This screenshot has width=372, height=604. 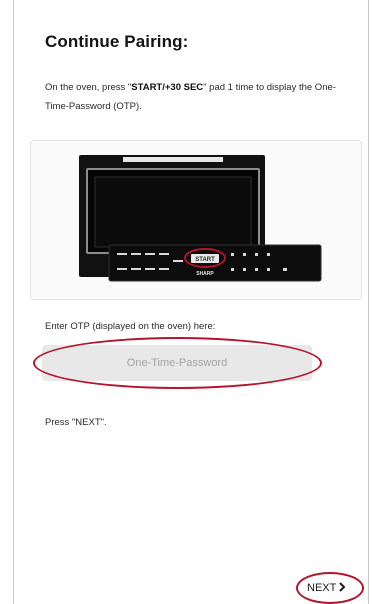 What do you see at coordinates (173, 159) in the screenshot?
I see `oven-top-vent` at bounding box center [173, 159].